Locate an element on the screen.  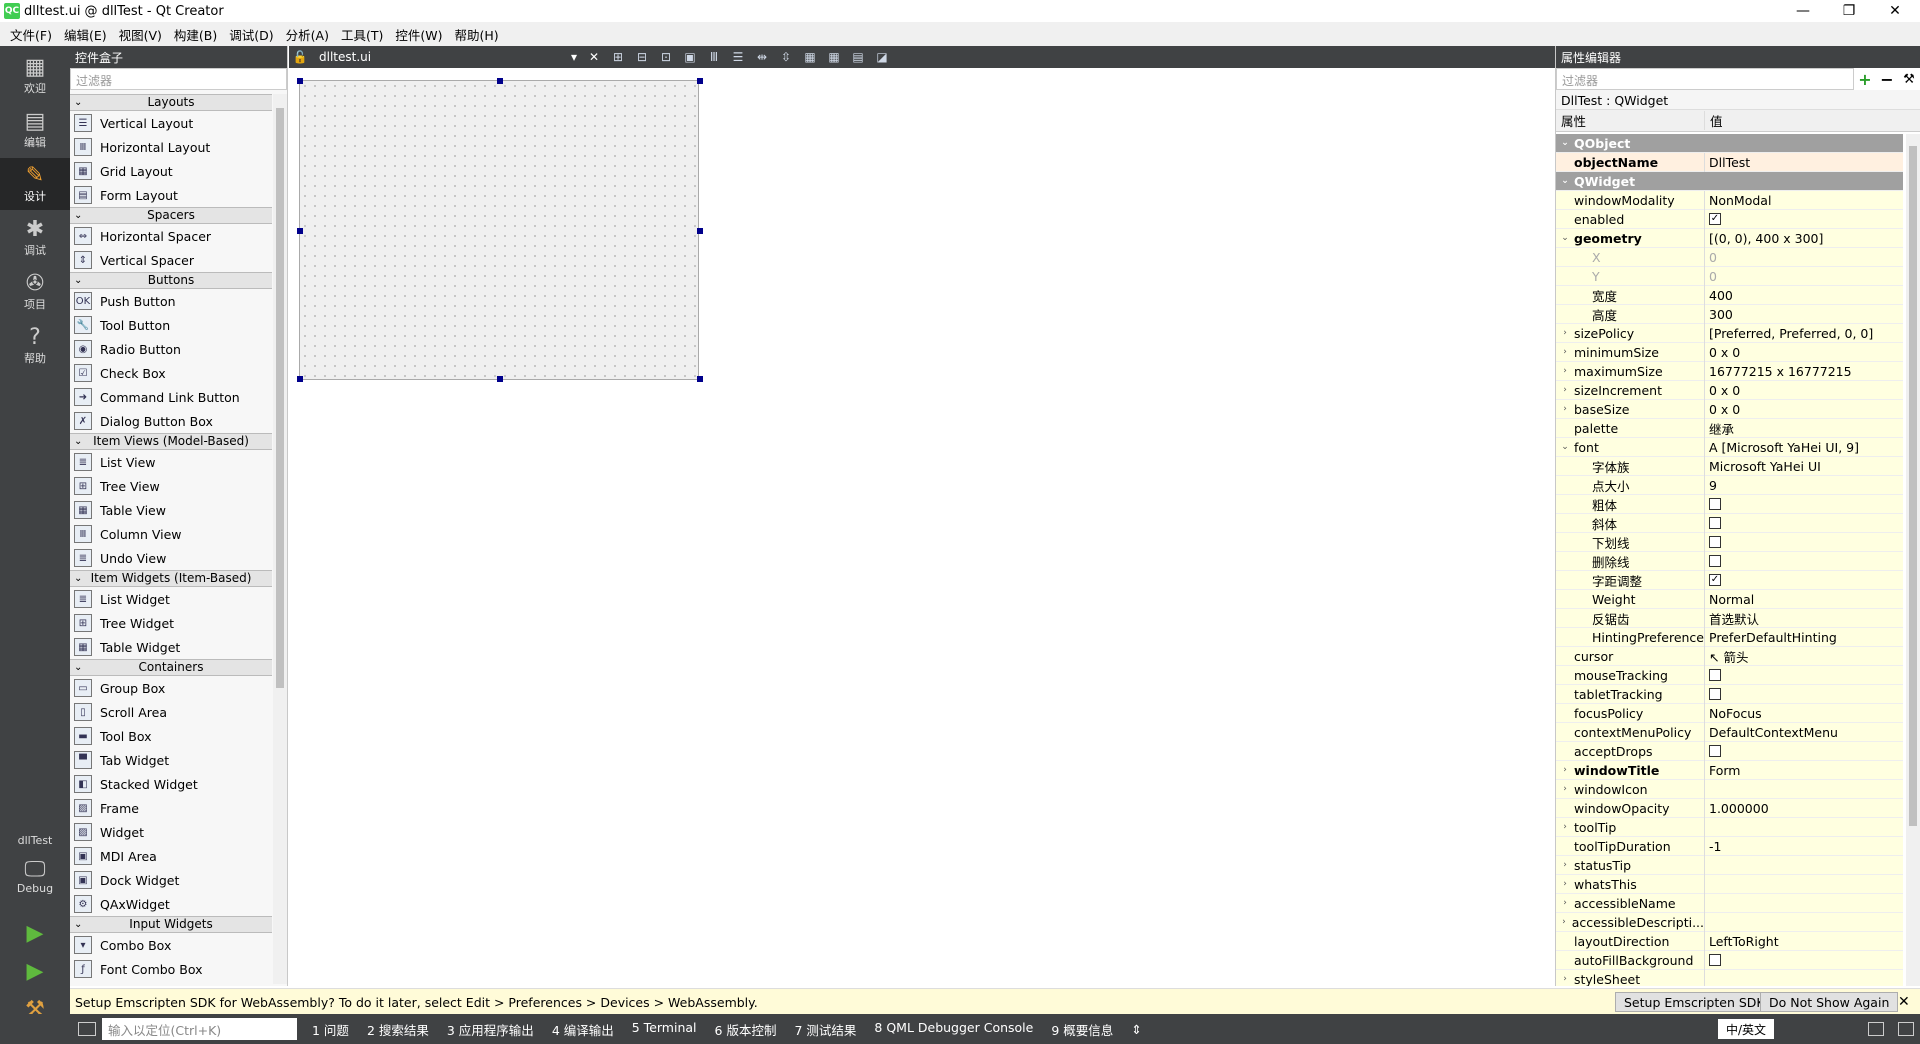
property-value: 16777215 x 16777215 is located at coordinates (1804, 371).